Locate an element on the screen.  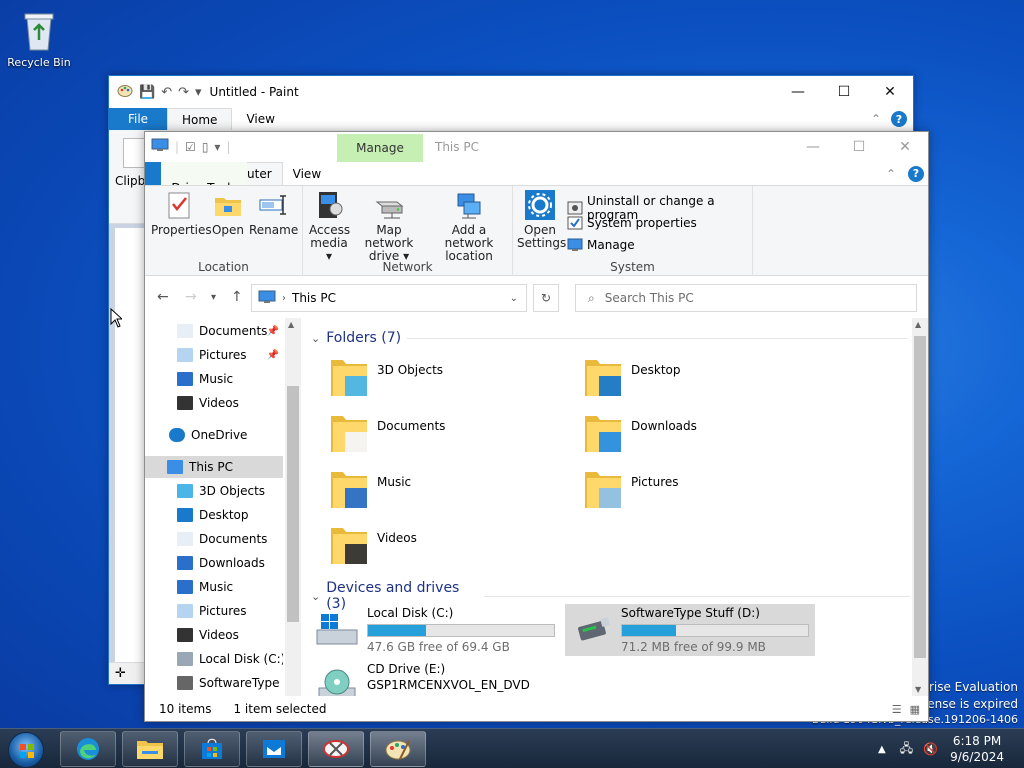
taskbar-store is located at coordinates (212, 749).